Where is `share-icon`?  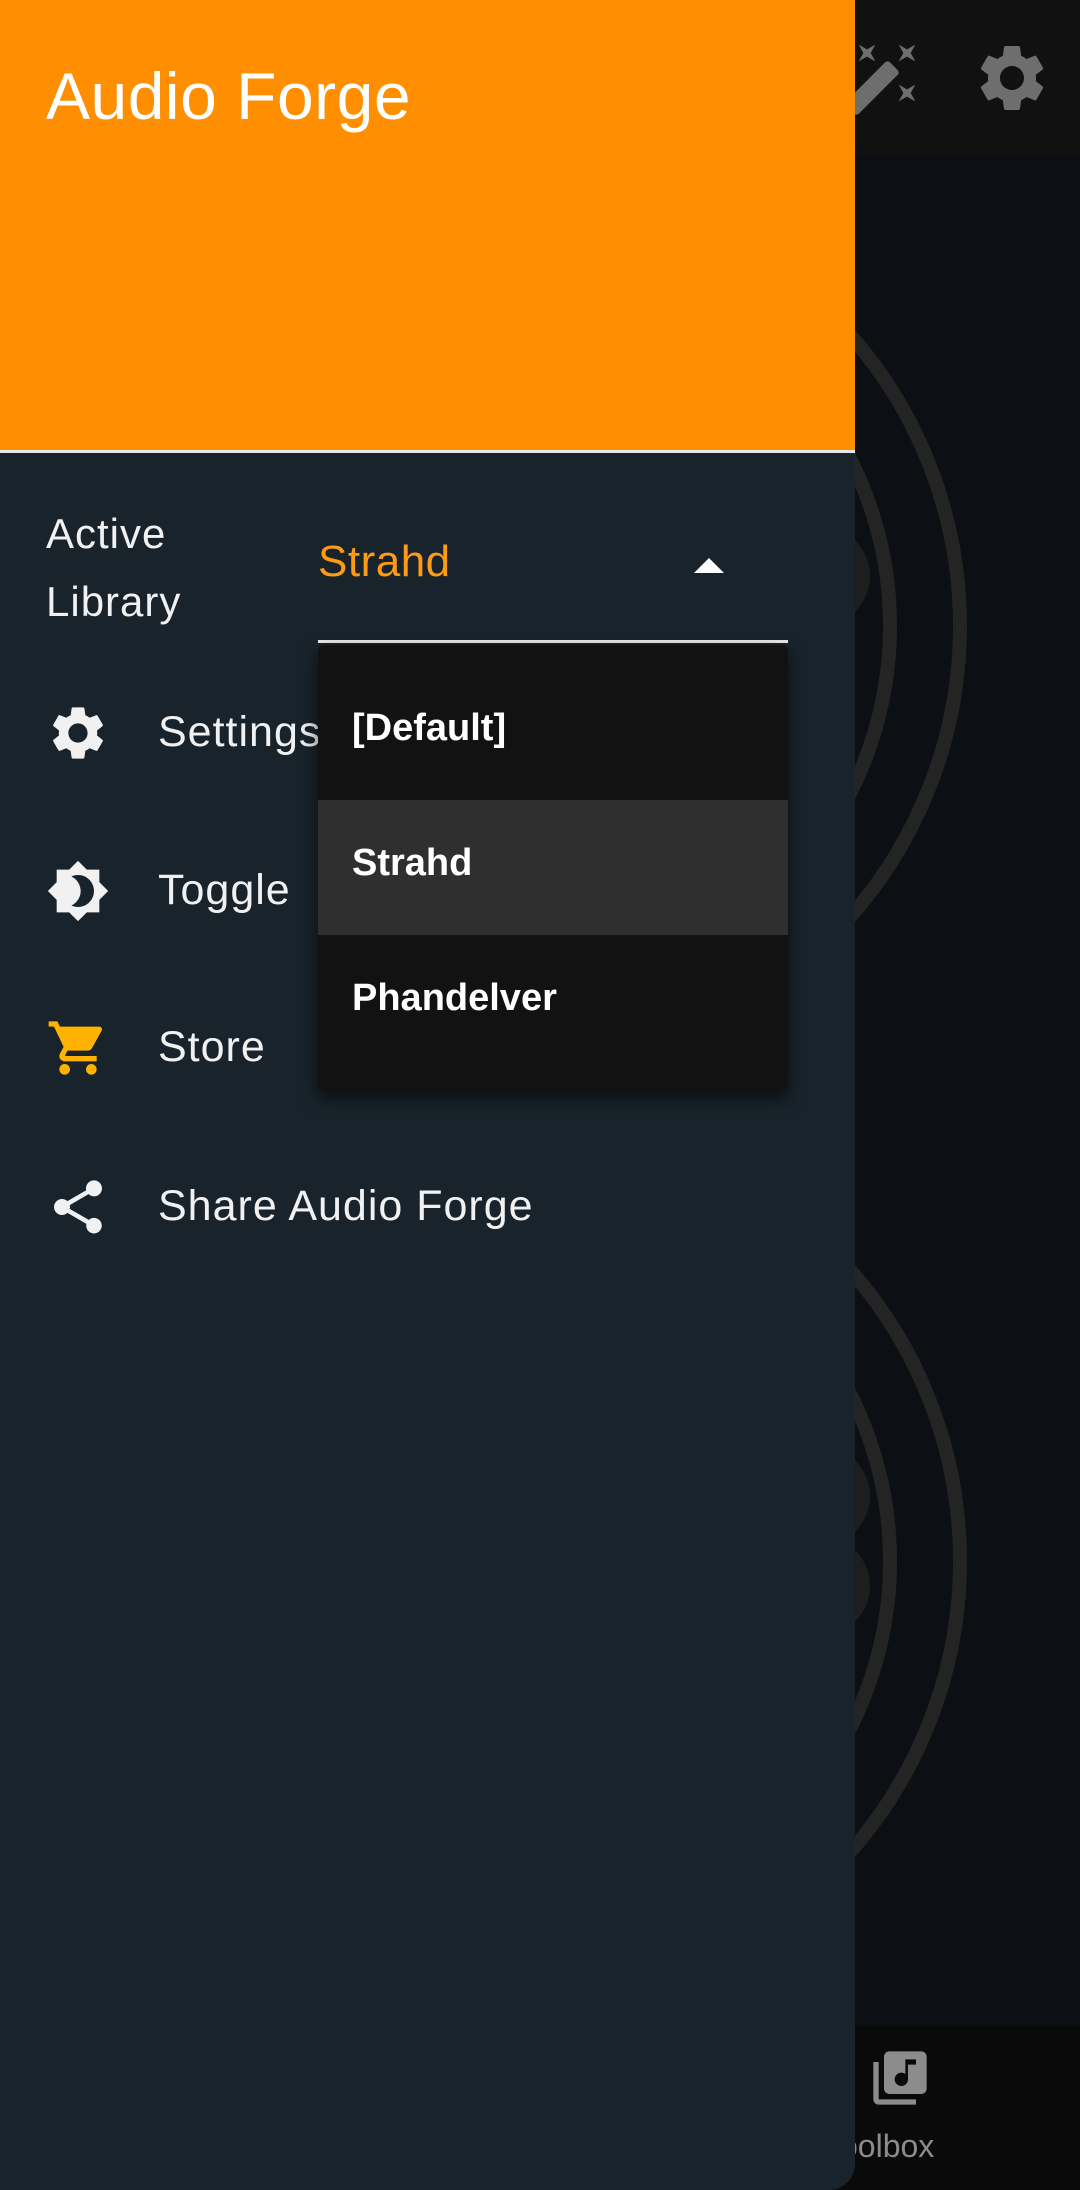
share-icon is located at coordinates (78, 1207).